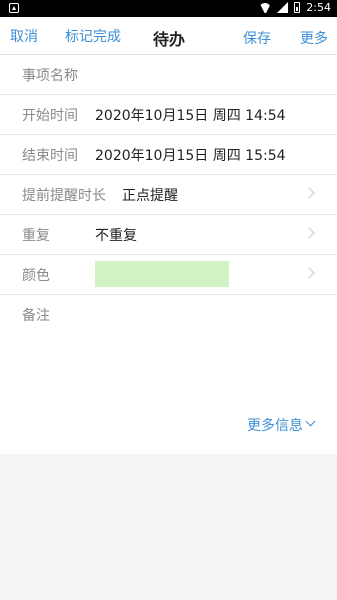 This screenshot has width=337, height=600. Describe the element at coordinates (318, 7) in the screenshot. I see `status-time: 2:54` at that location.